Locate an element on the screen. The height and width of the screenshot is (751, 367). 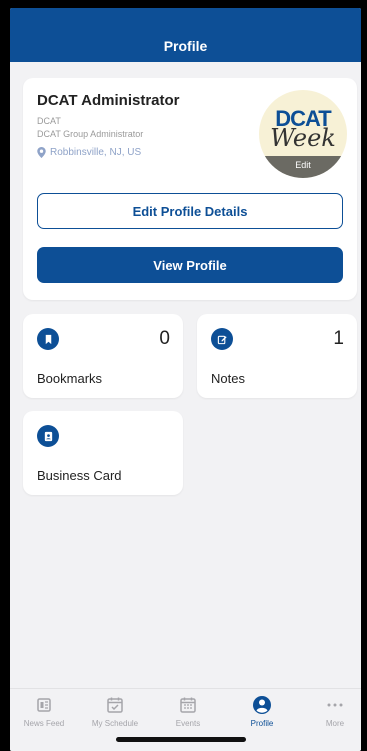
bookmarks-tile: 0 Bookmarks is located at coordinates (103, 356).